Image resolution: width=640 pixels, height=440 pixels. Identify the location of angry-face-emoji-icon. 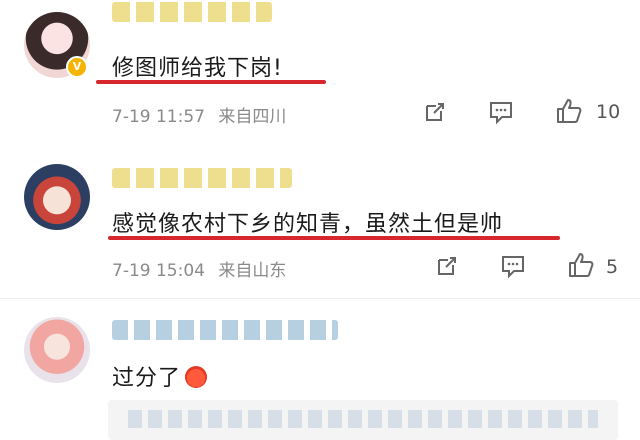
(196, 377).